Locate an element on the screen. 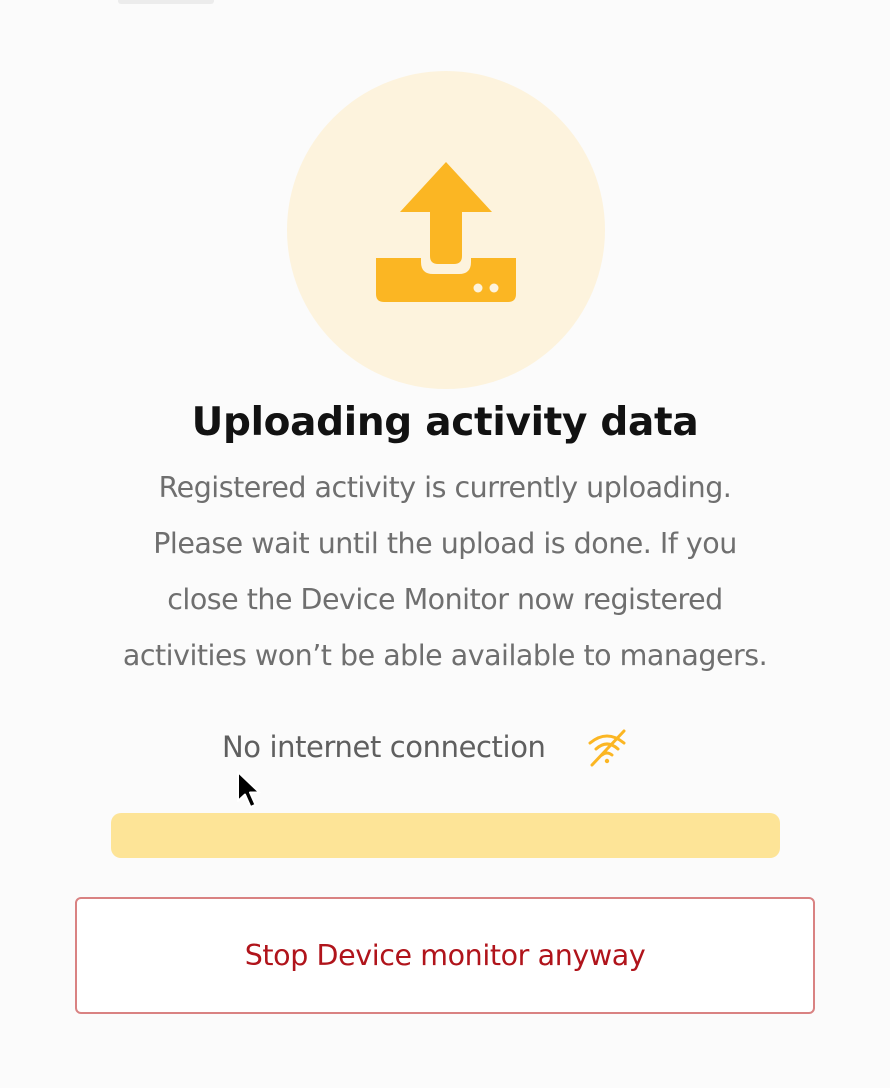 Image resolution: width=890 pixels, height=1088 pixels. stop-device-monitor-button: Stop Device monitor anyway is located at coordinates (445, 955).